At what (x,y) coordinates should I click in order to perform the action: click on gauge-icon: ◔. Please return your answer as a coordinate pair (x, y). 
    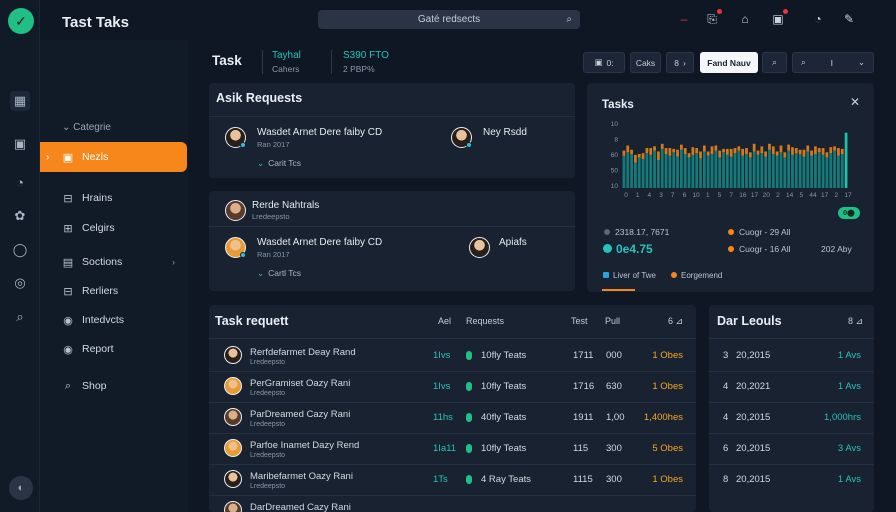
    Looking at the image, I should click on (20, 182).